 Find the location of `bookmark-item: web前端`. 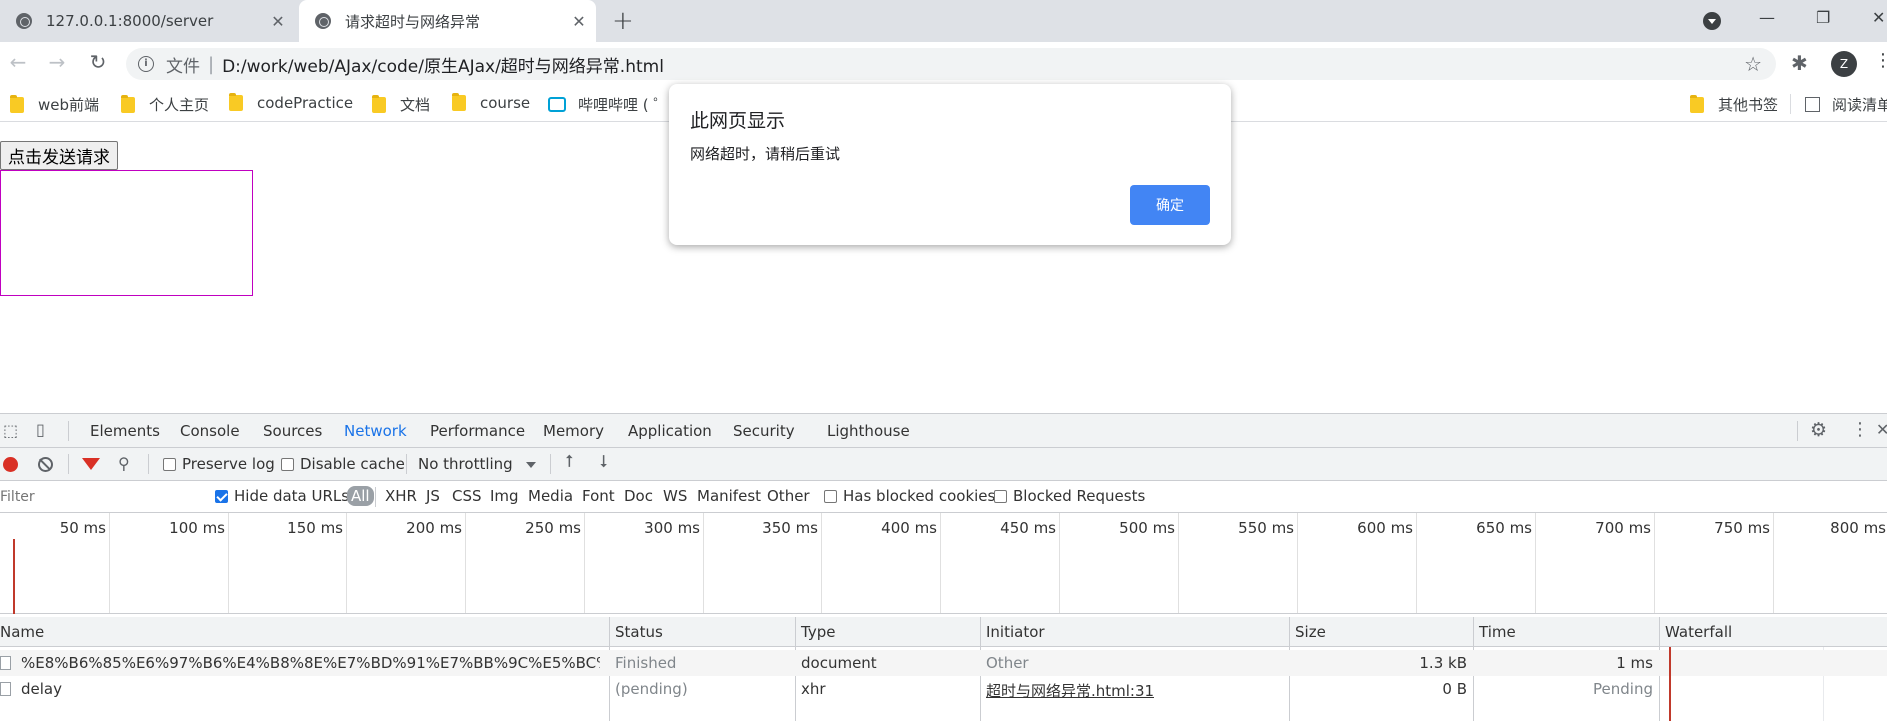

bookmark-item: web前端 is located at coordinates (54, 104).